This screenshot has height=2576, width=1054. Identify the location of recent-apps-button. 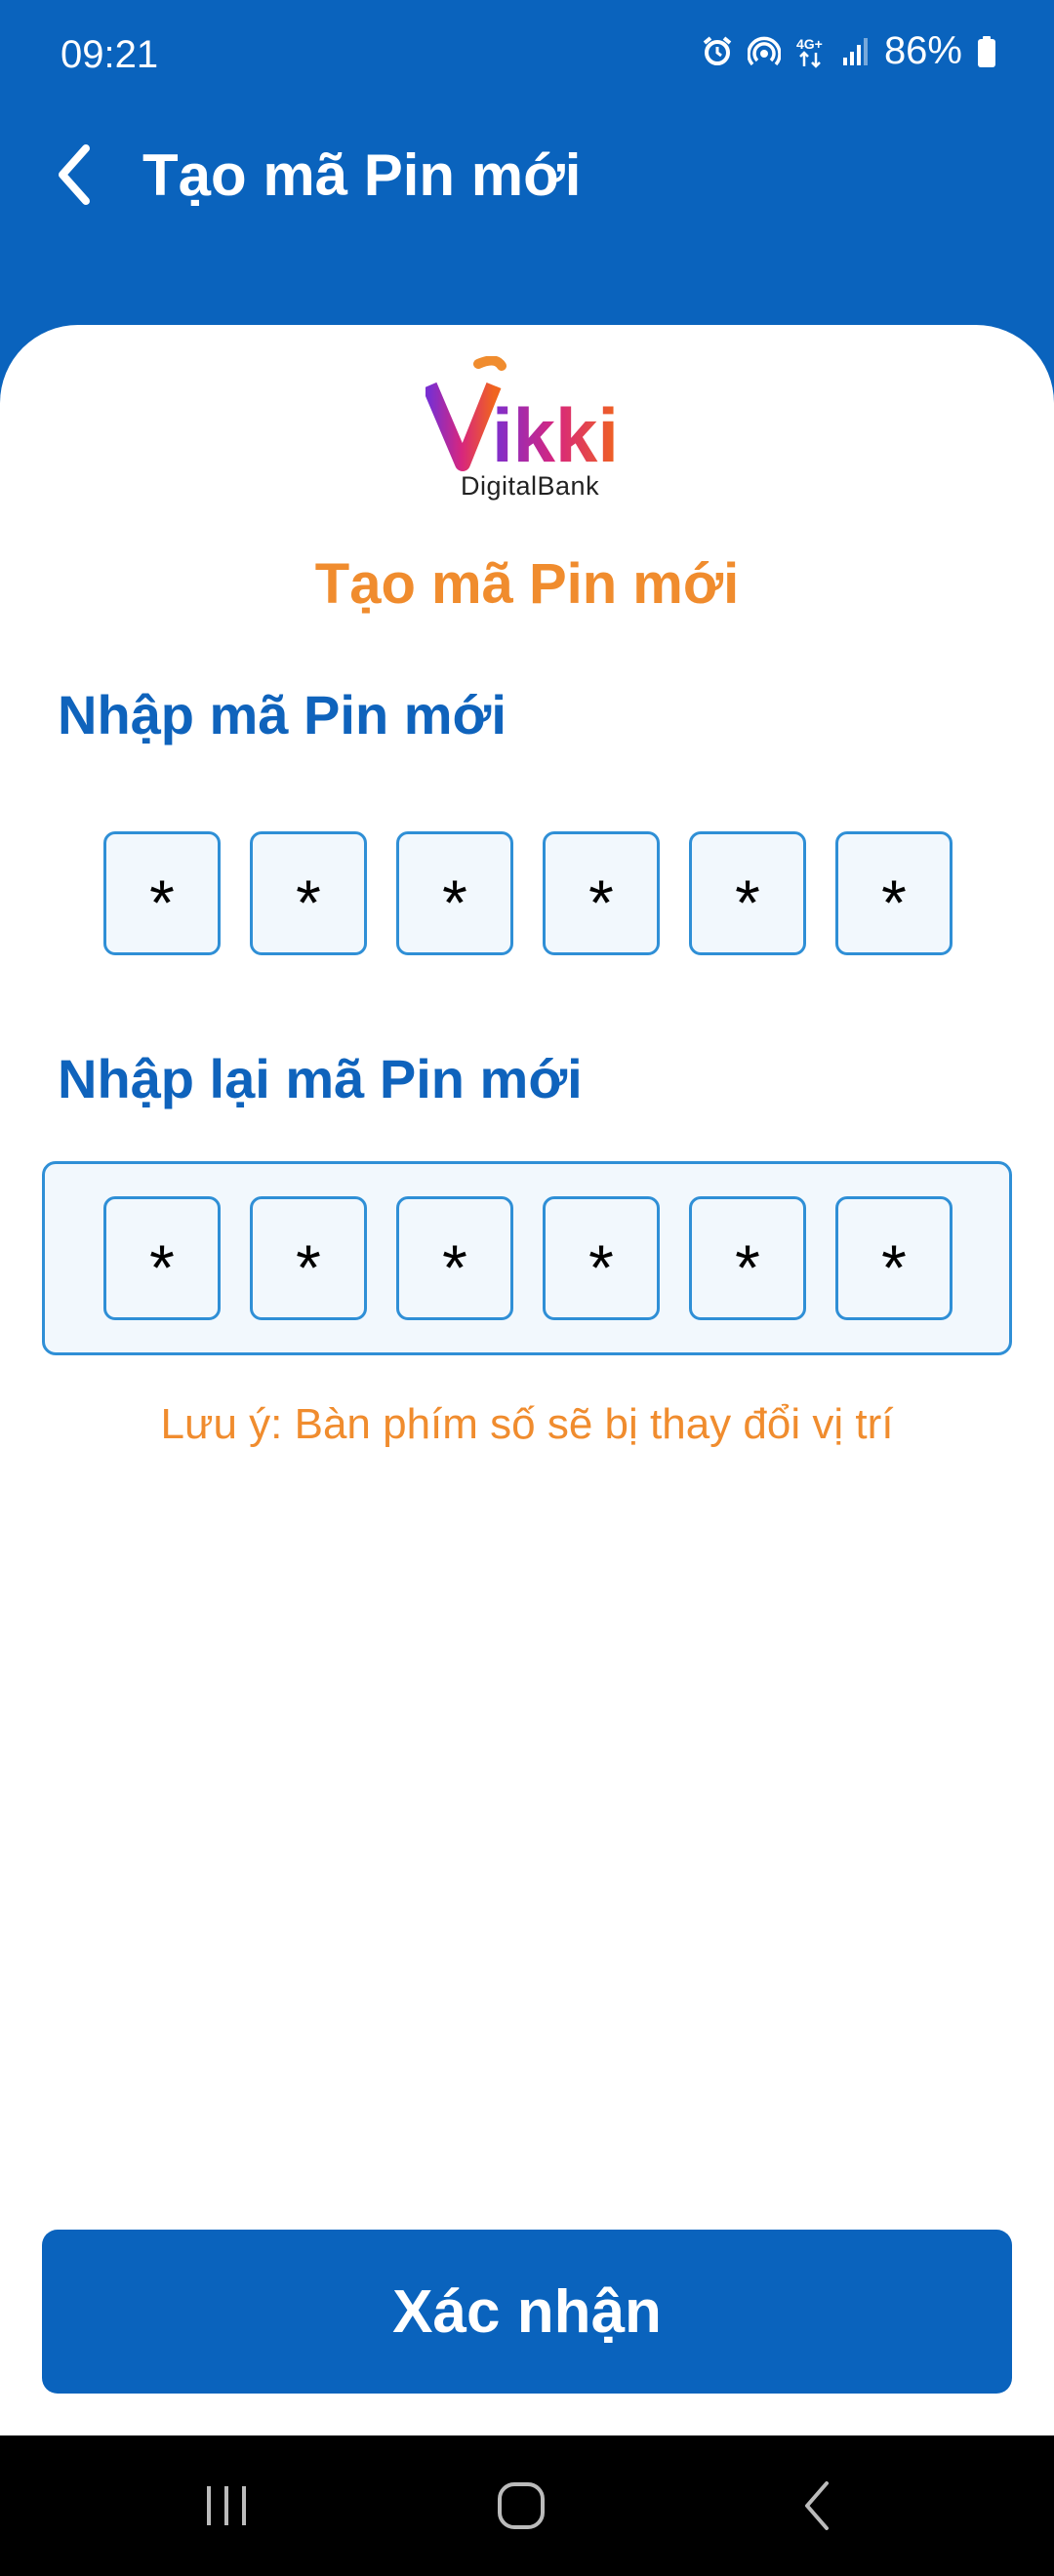
(227, 2505).